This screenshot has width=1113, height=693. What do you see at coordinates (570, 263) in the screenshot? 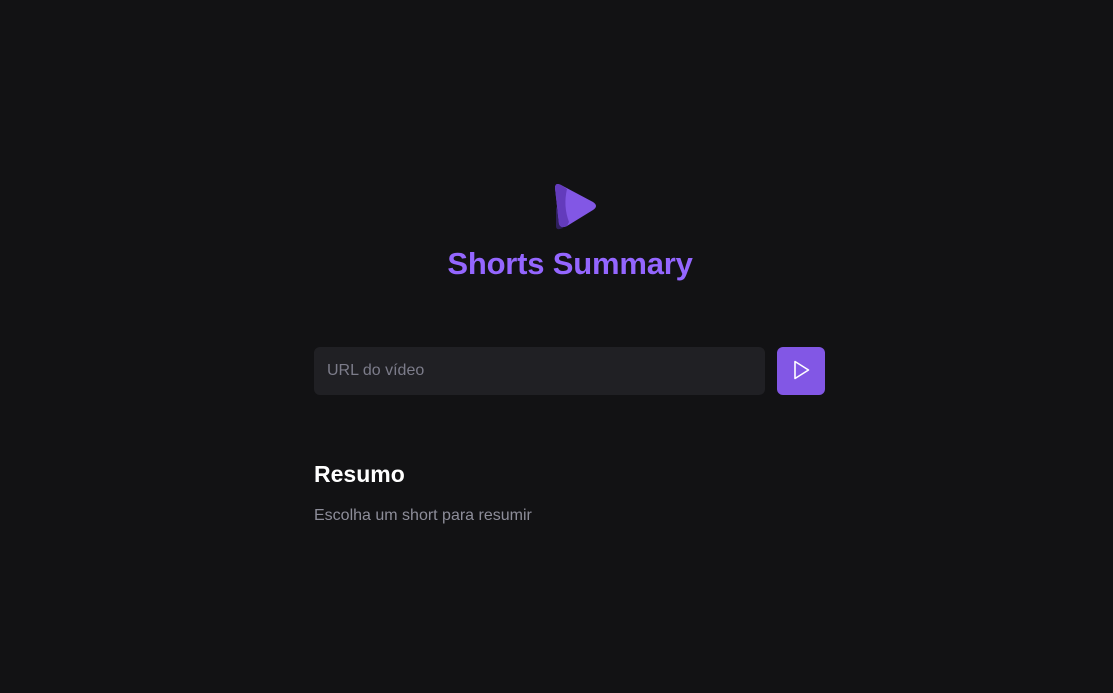
I see `app-title: Shorts Summary` at bounding box center [570, 263].